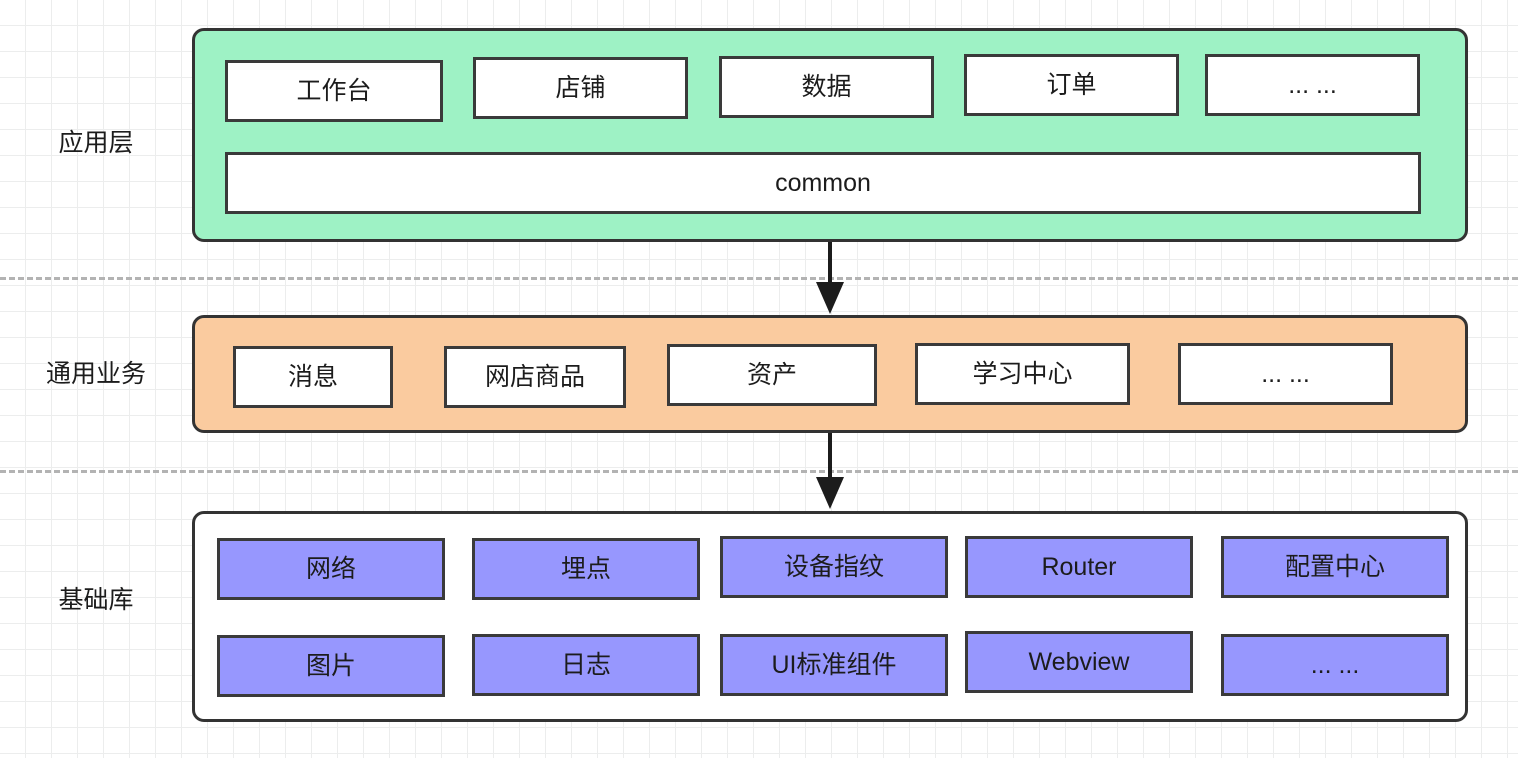  I want to click on app-cell-common: common, so click(823, 183).